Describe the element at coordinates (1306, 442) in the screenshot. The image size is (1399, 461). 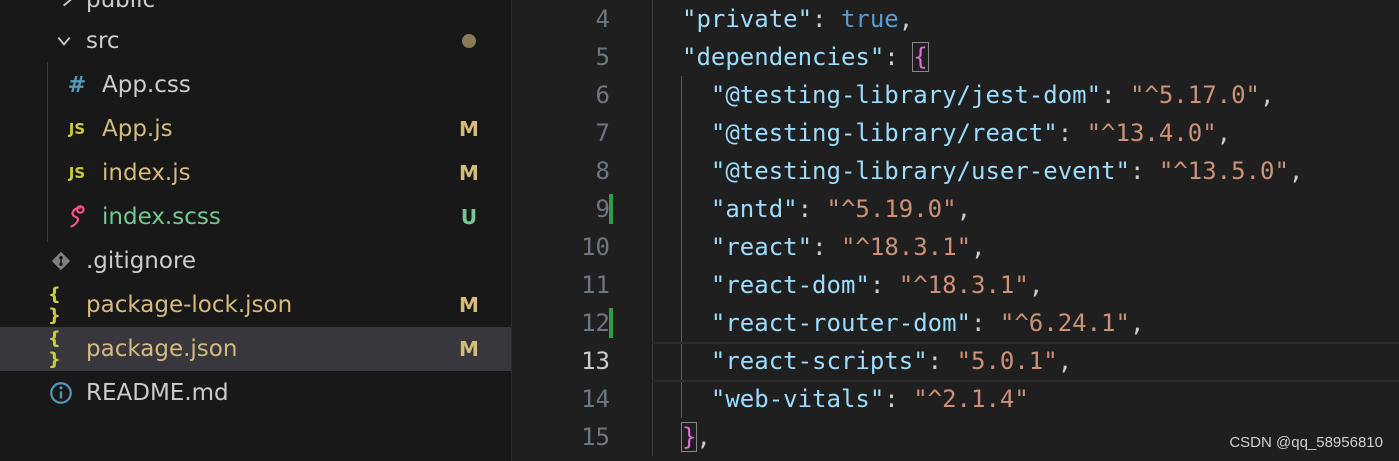
I see `watermark: CSDN @qq_58956810` at that location.